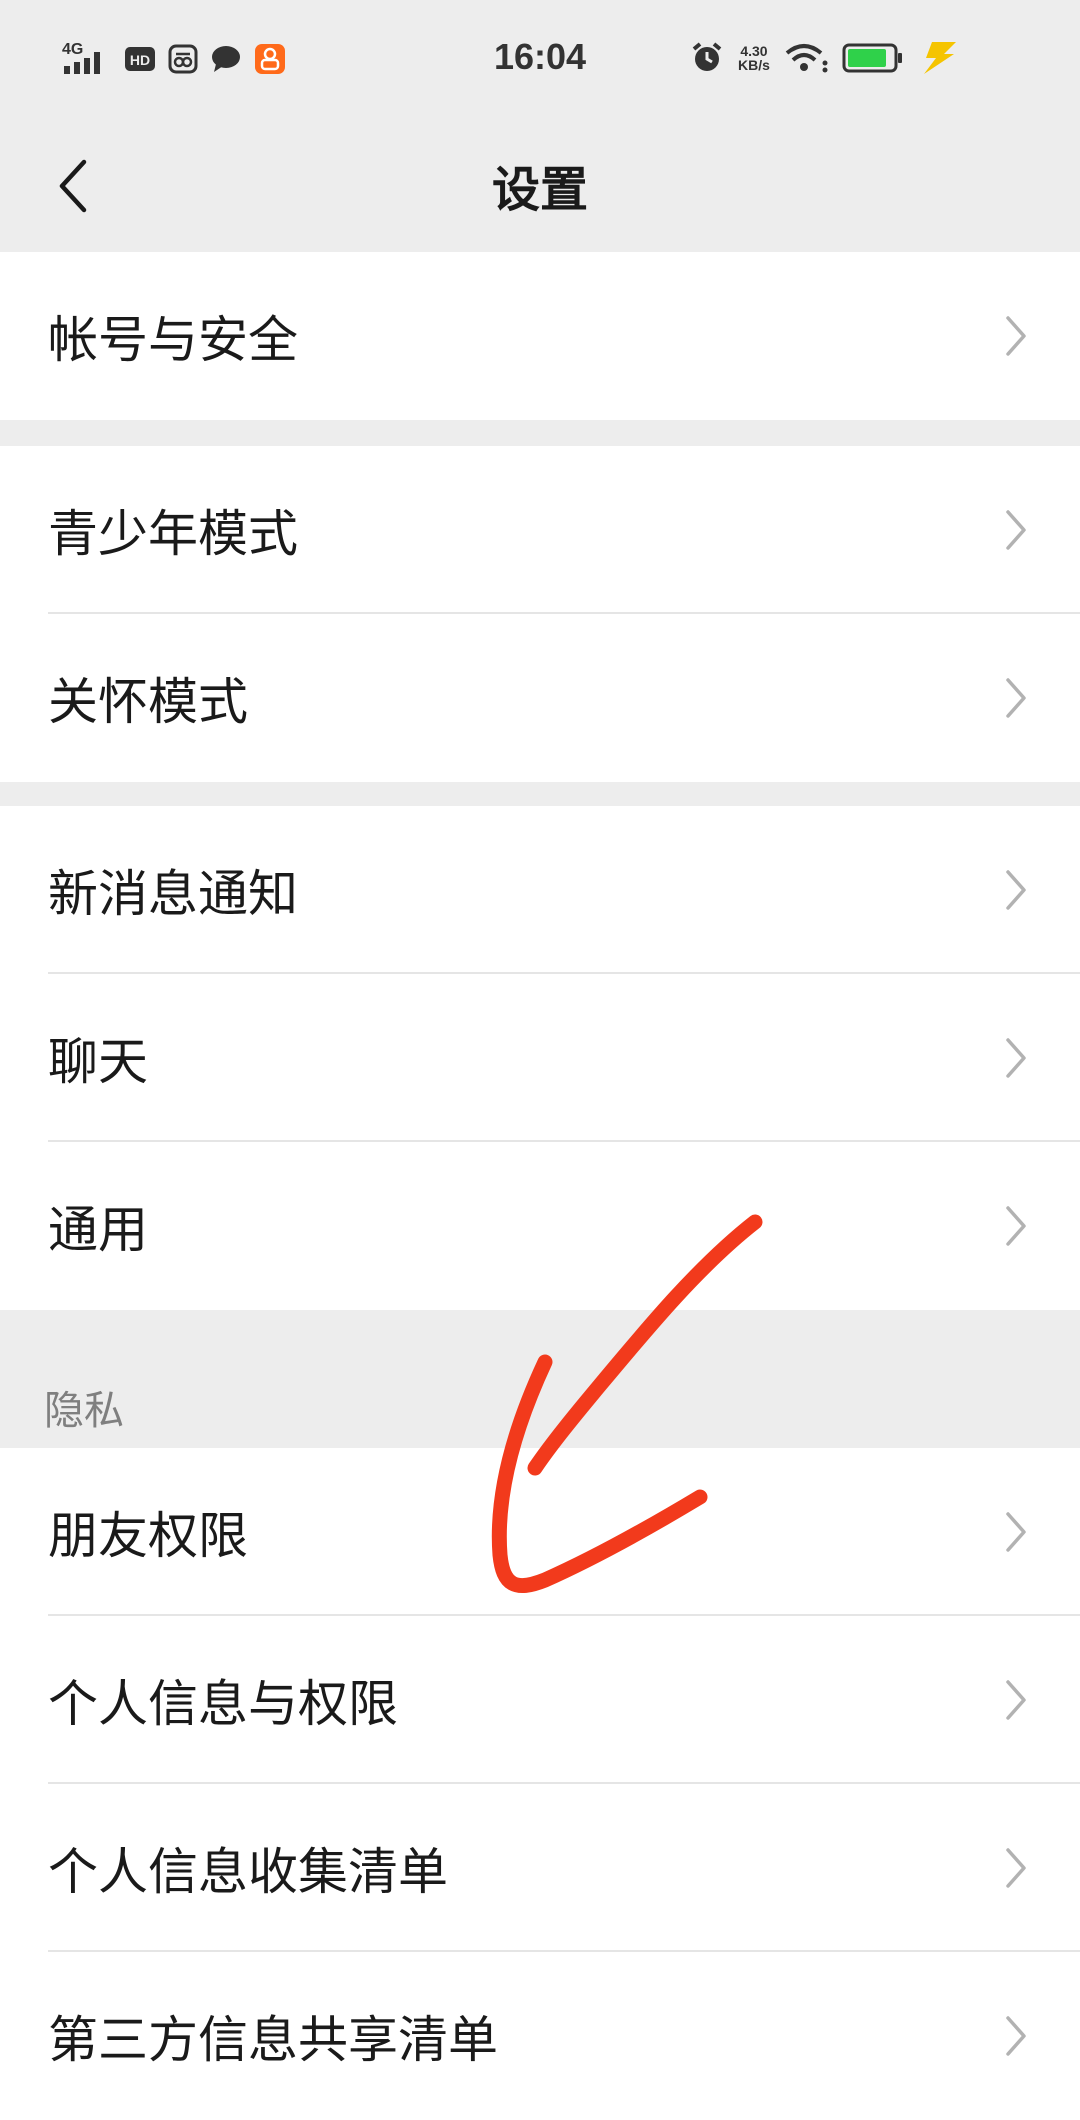 The width and height of the screenshot is (1080, 2120). I want to click on network-speed: 4.30 KB/s, so click(754, 58).